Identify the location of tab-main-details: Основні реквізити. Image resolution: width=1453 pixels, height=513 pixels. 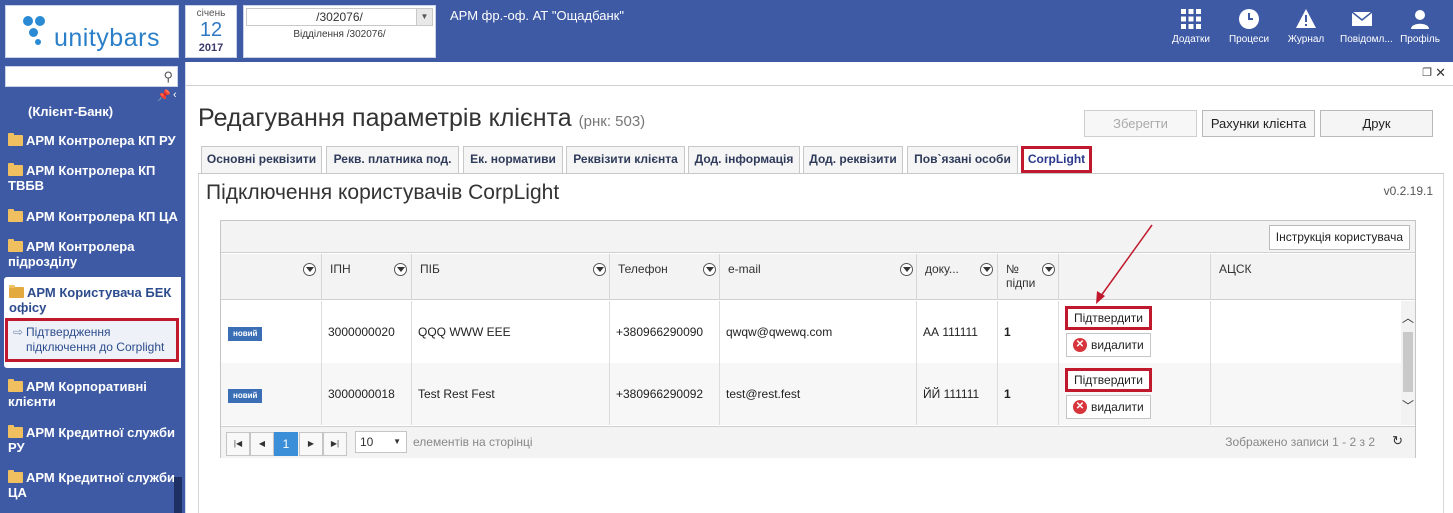
(261, 159).